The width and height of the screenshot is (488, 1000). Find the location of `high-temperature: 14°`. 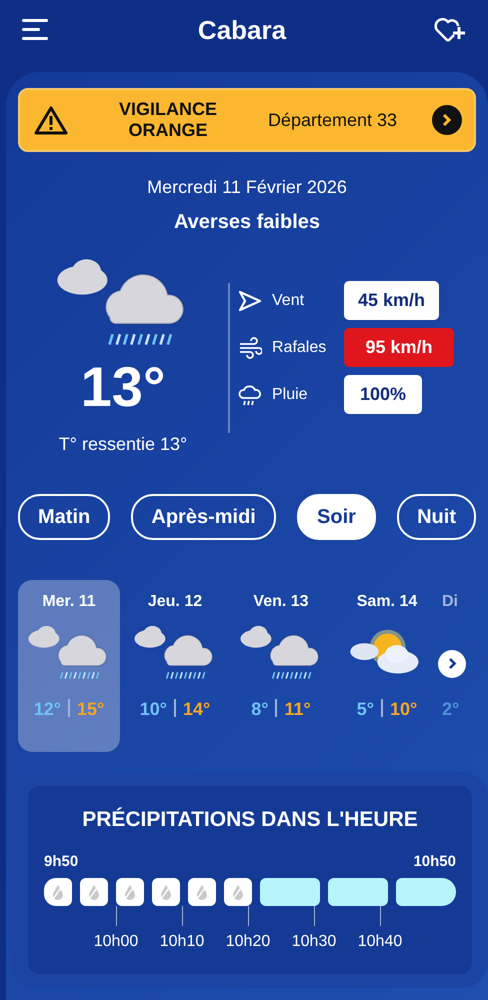

high-temperature: 14° is located at coordinates (196, 709).